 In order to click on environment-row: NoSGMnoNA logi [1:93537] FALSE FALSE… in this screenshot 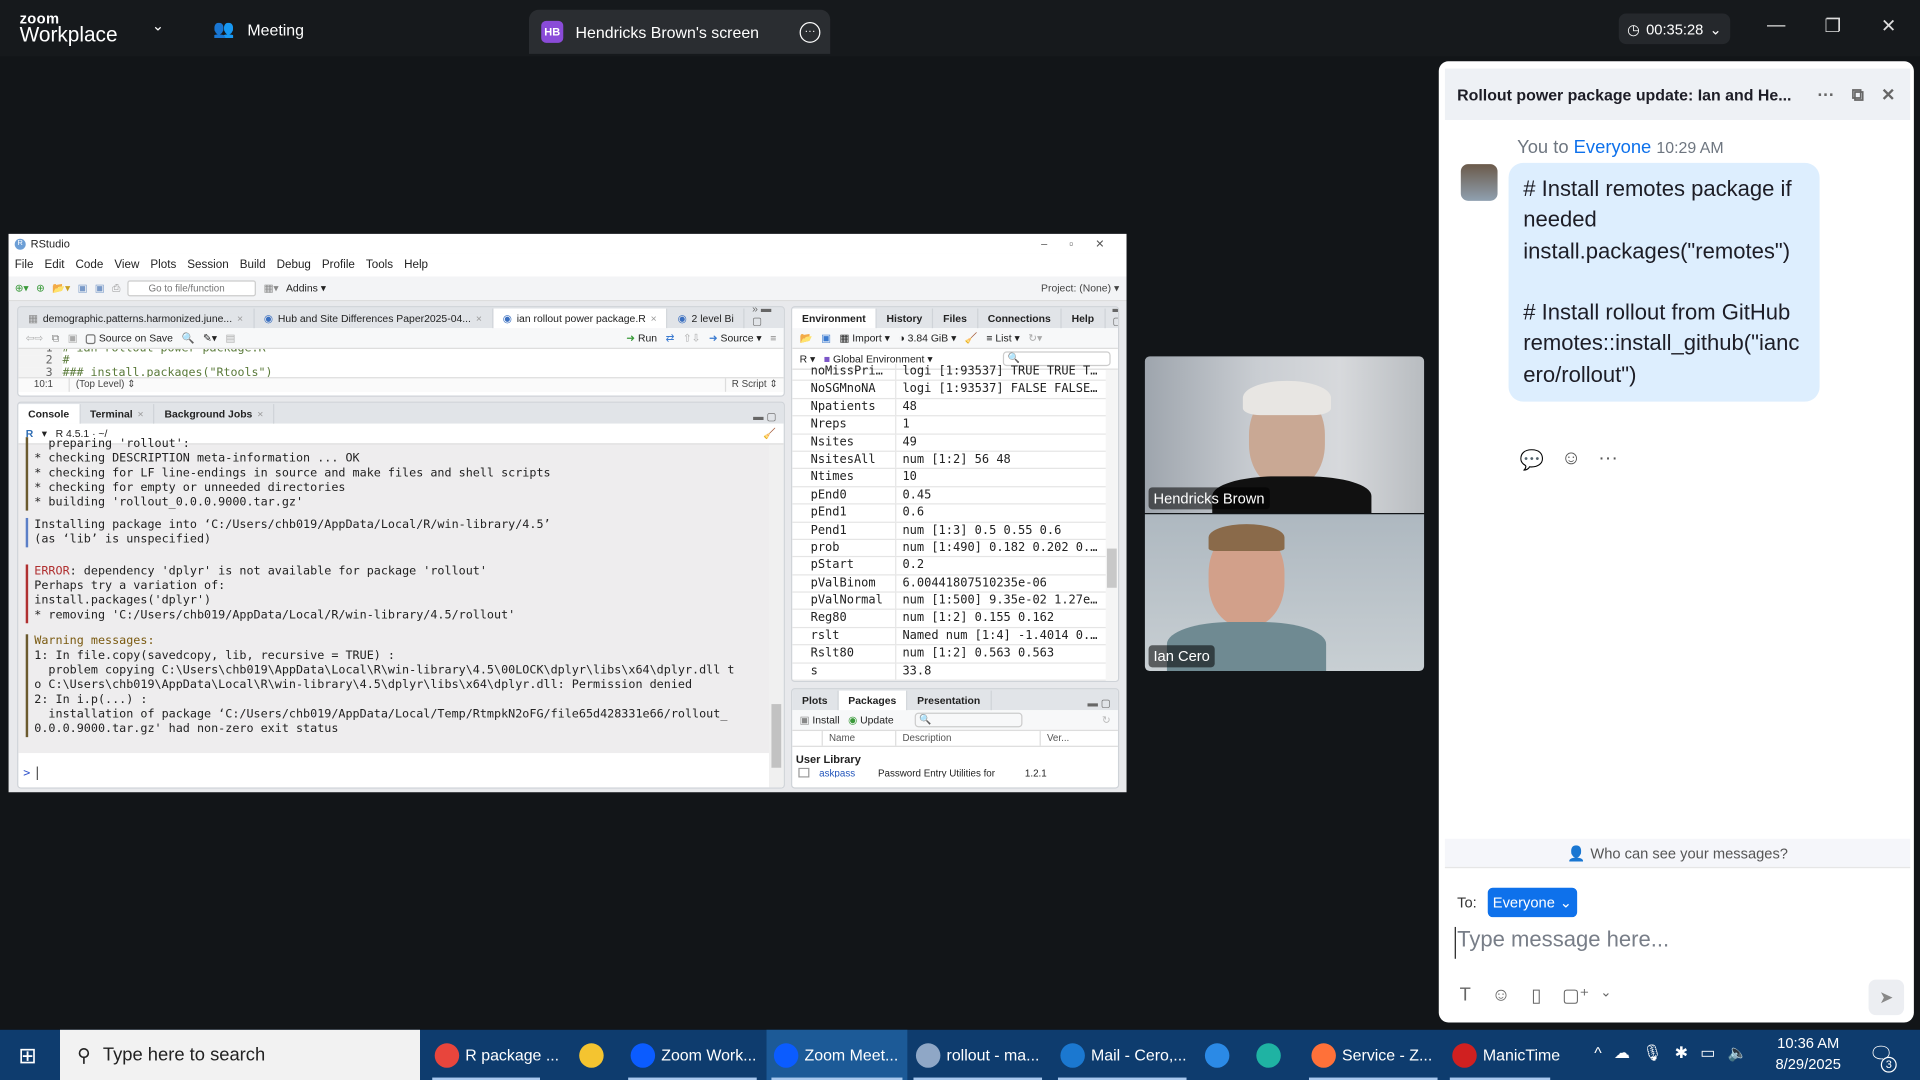, I will do `click(950, 390)`.